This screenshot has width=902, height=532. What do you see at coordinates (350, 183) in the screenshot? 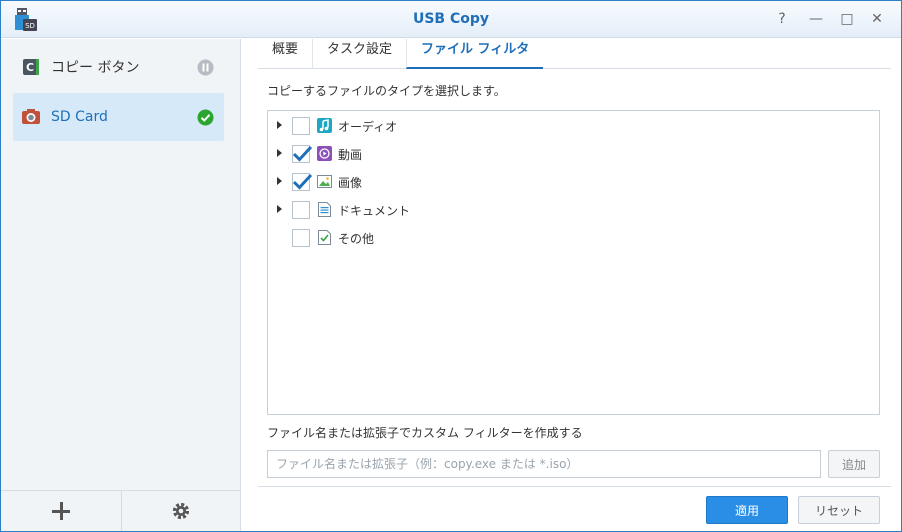
I see `file-type-label: 画像` at bounding box center [350, 183].